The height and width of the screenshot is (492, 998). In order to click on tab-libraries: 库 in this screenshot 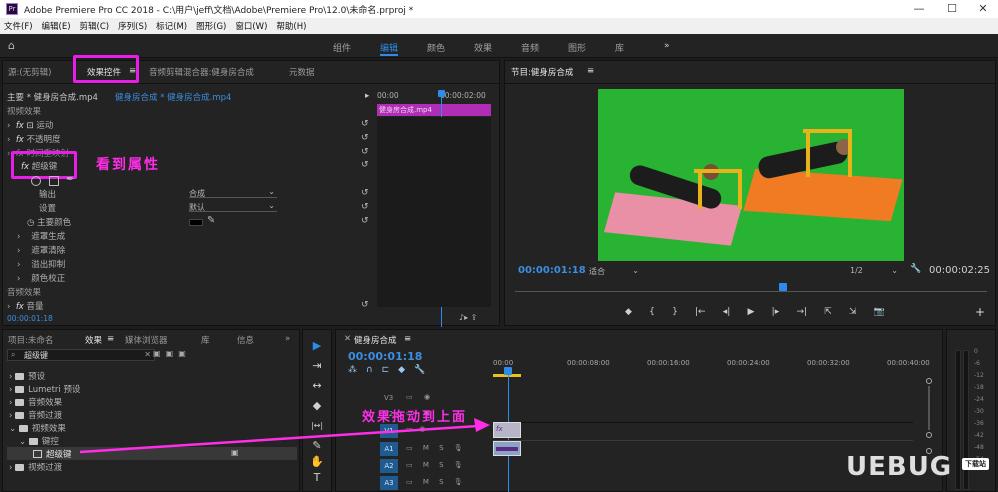, I will do `click(205, 340)`.